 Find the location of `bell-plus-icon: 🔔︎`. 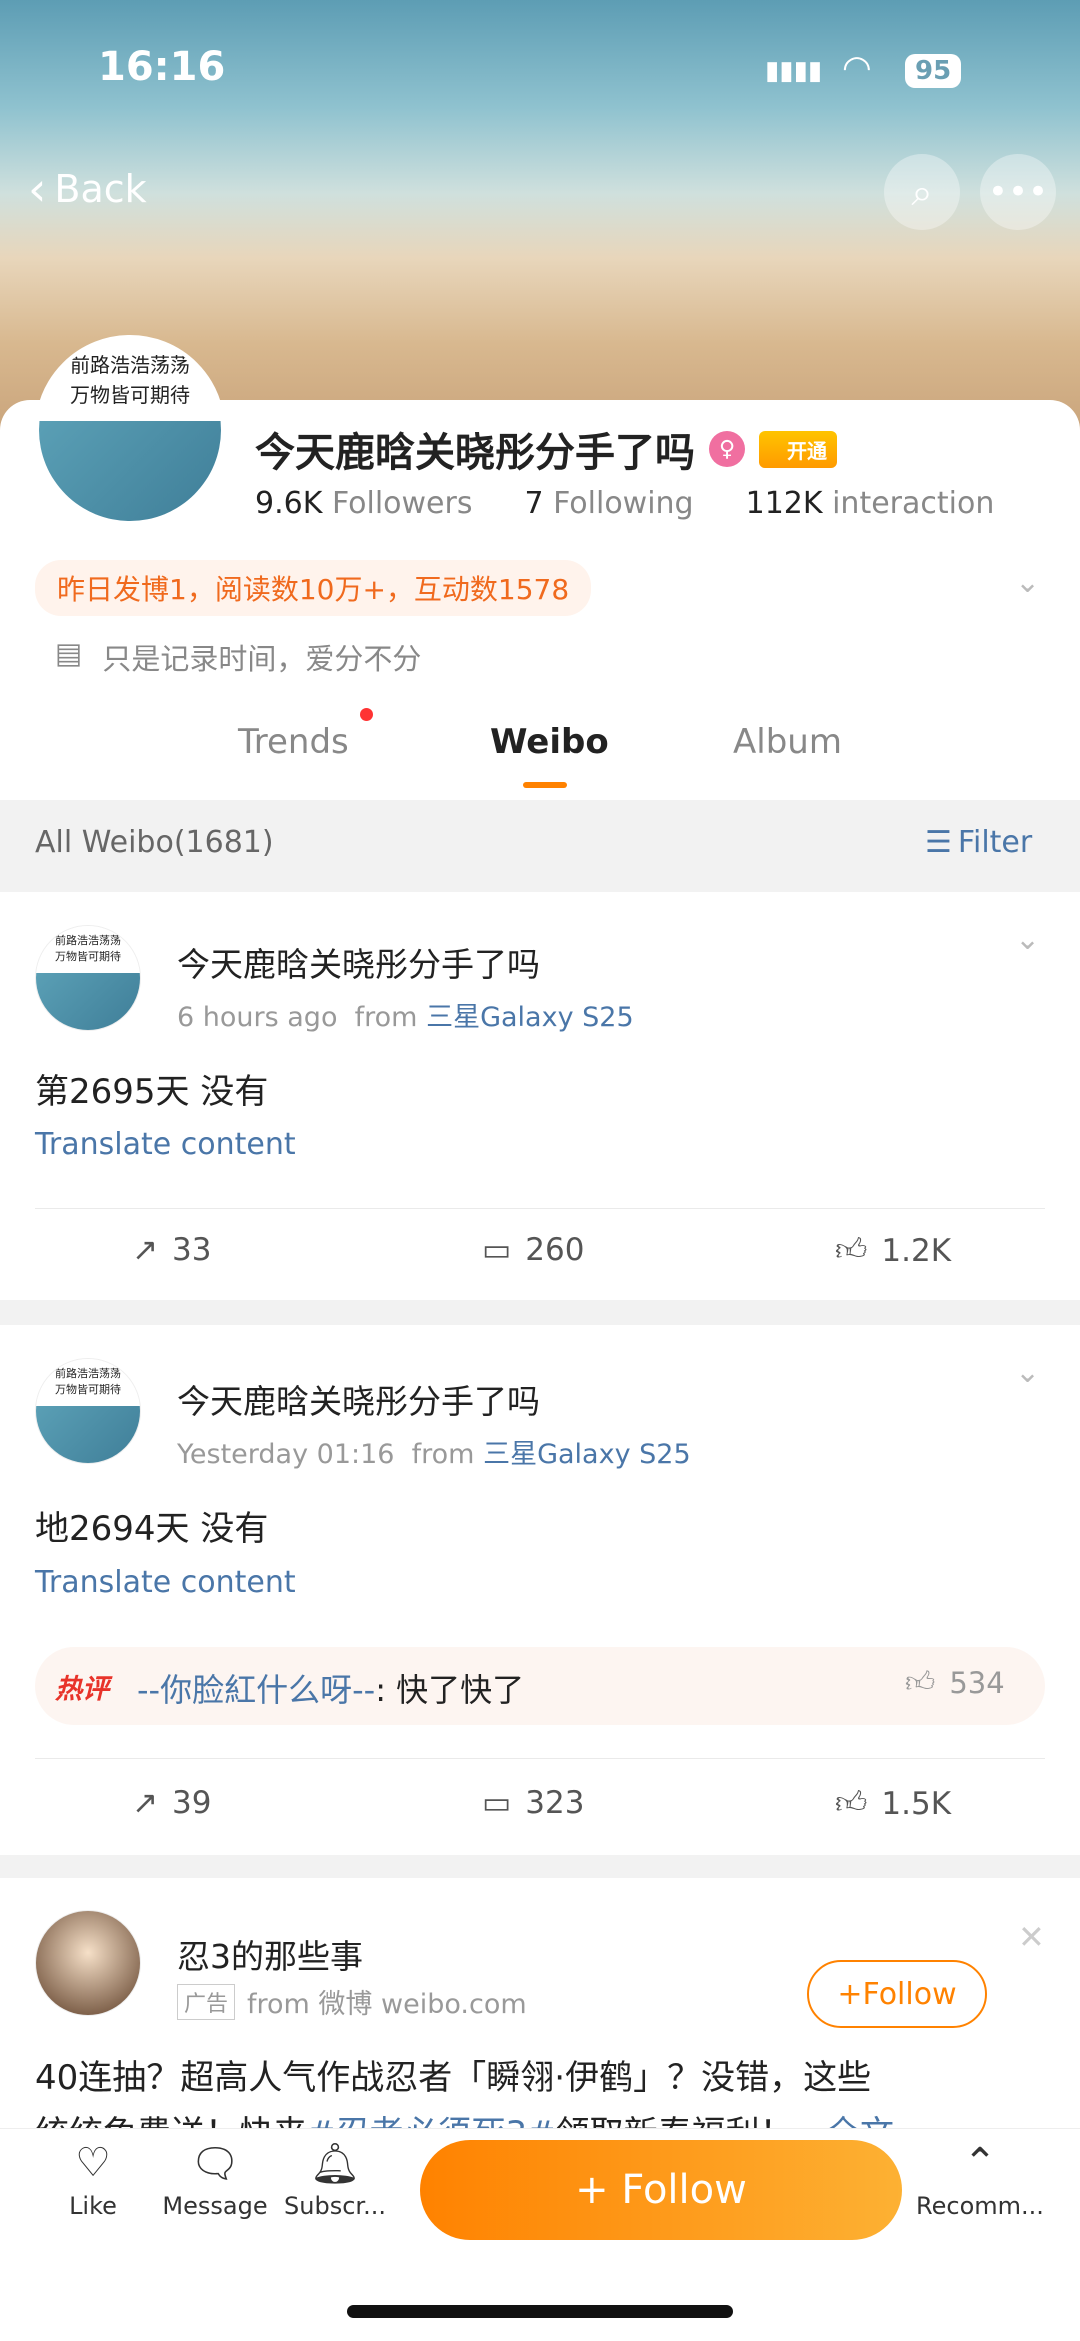

bell-plus-icon: 🔔︎ is located at coordinates (335, 2164).